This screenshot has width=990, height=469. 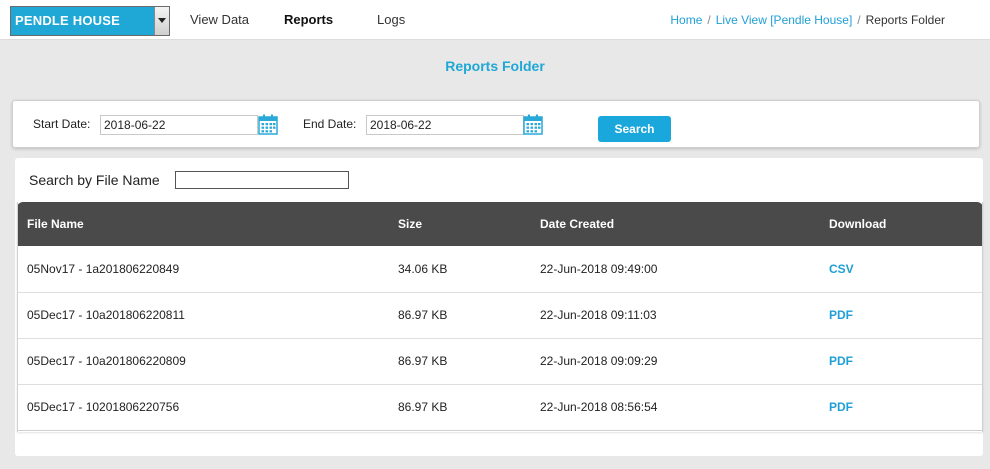 I want to click on column-header-date-created: Date Created, so click(x=577, y=224).